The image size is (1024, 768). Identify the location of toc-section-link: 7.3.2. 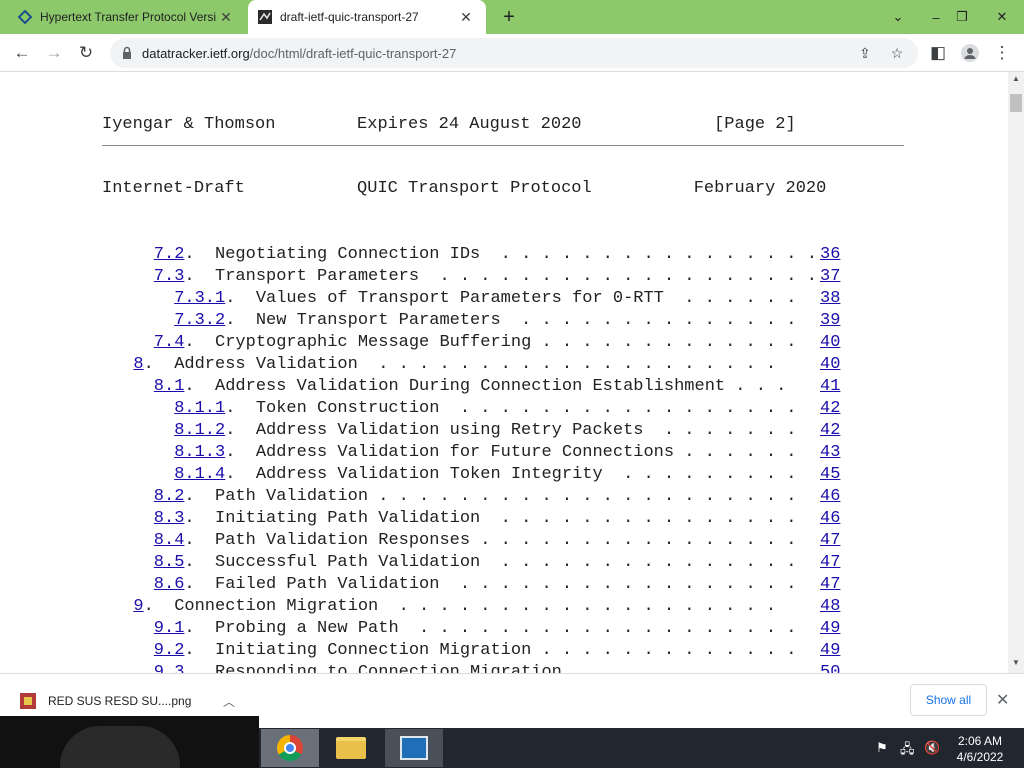
(199, 320).